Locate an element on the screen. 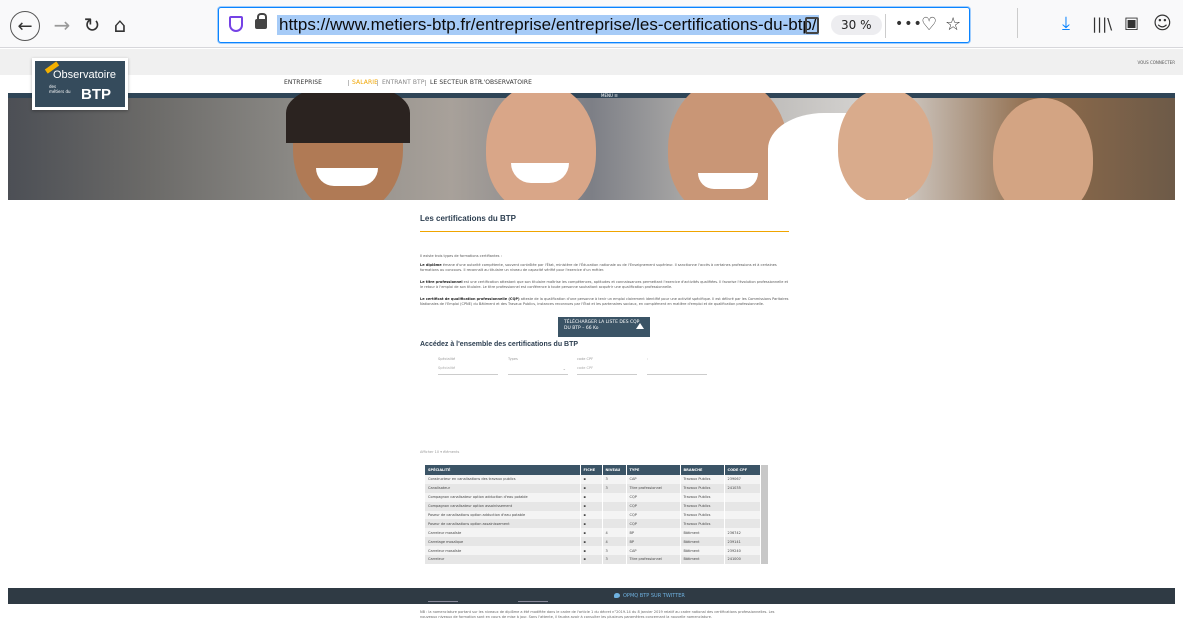 The width and height of the screenshot is (1183, 620). forward-button: → is located at coordinates (62, 25).